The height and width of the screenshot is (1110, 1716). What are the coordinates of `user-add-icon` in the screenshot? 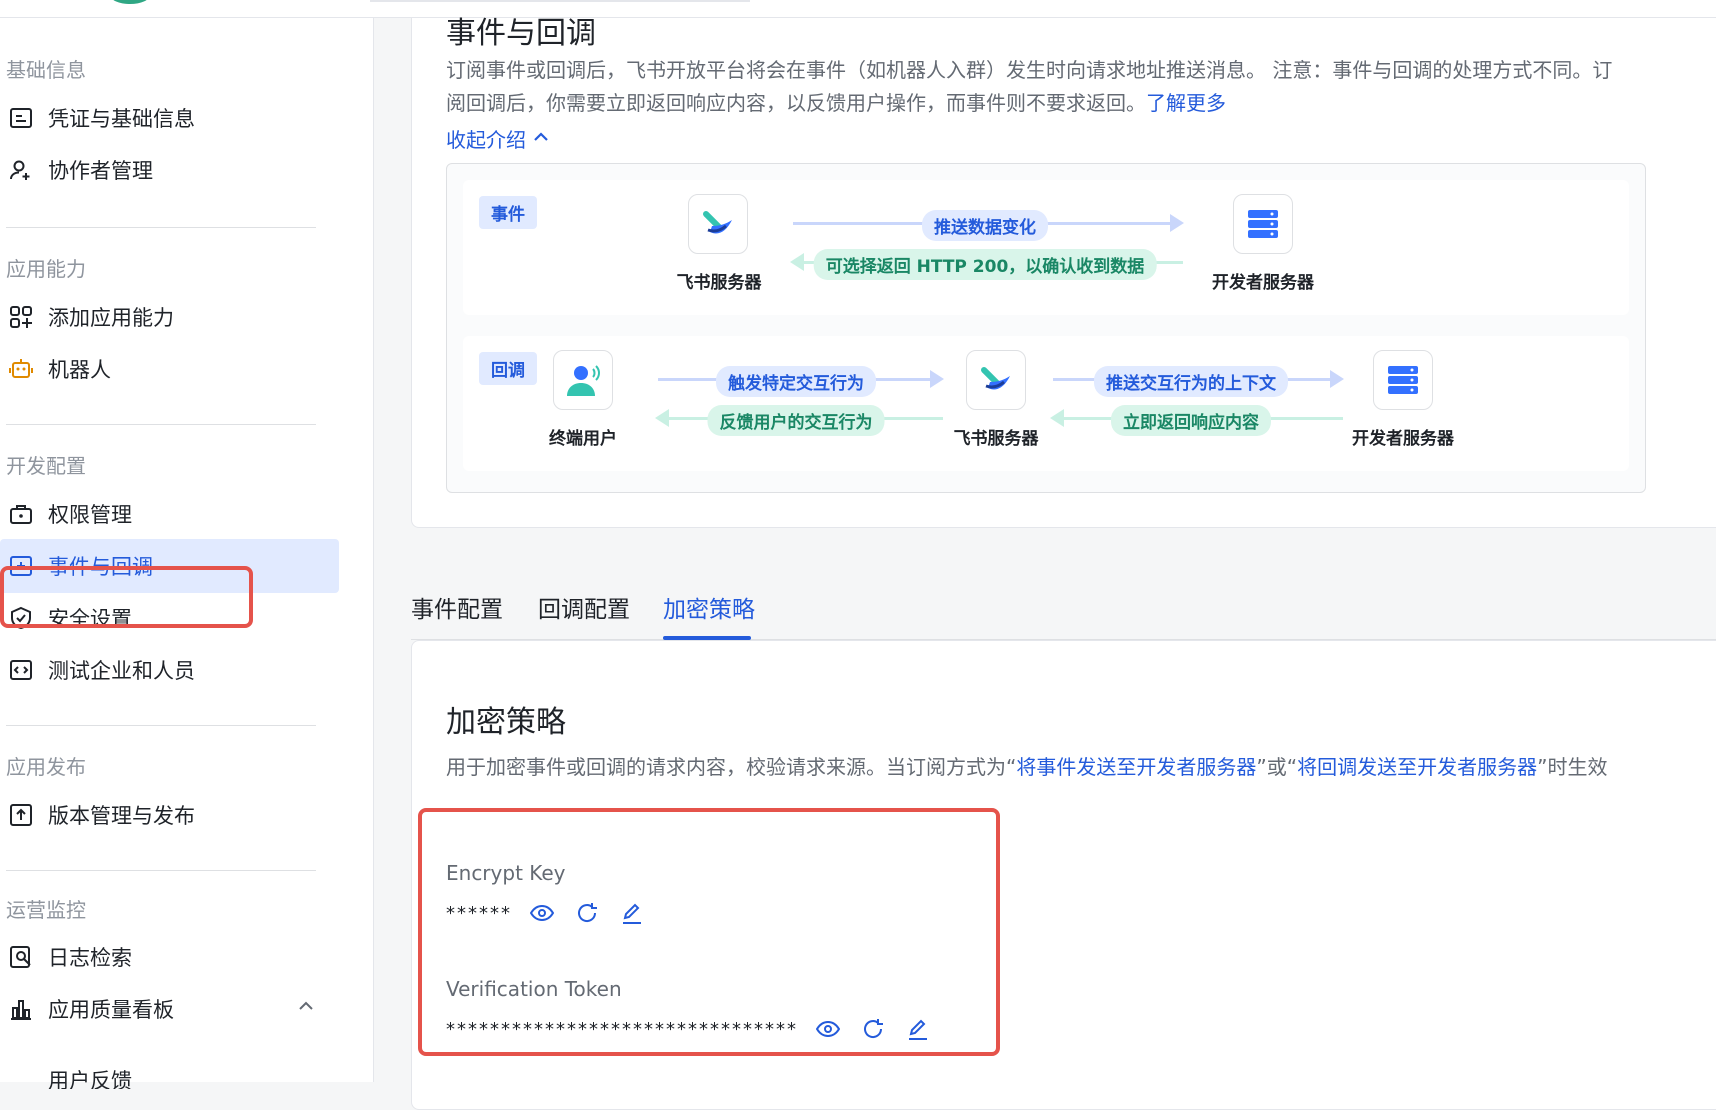 It's located at (21, 170).